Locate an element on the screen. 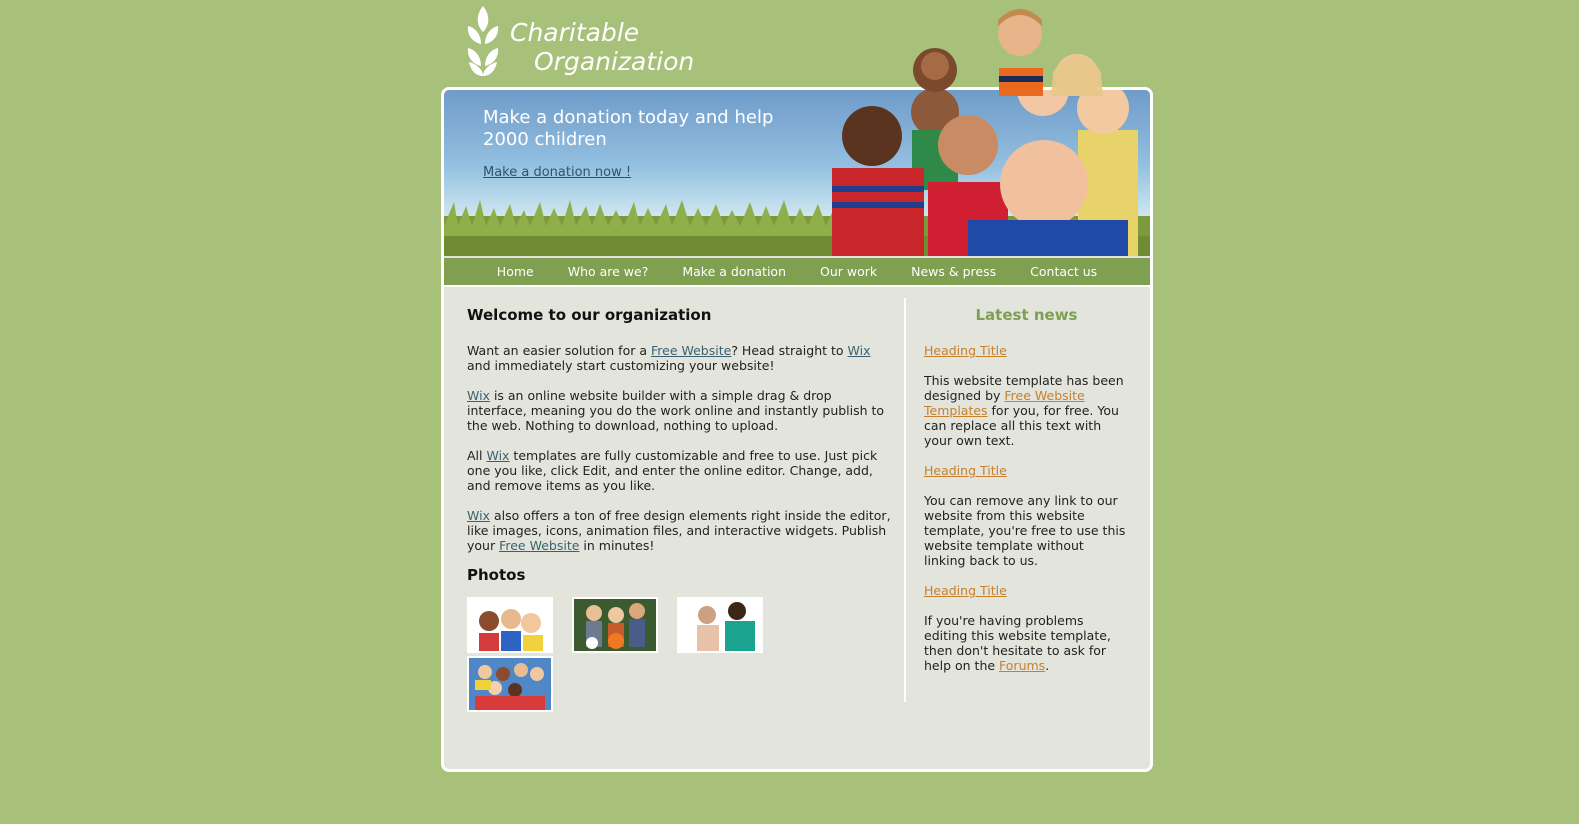 The width and height of the screenshot is (1579, 824). photo-gallery is located at coordinates (637, 656).